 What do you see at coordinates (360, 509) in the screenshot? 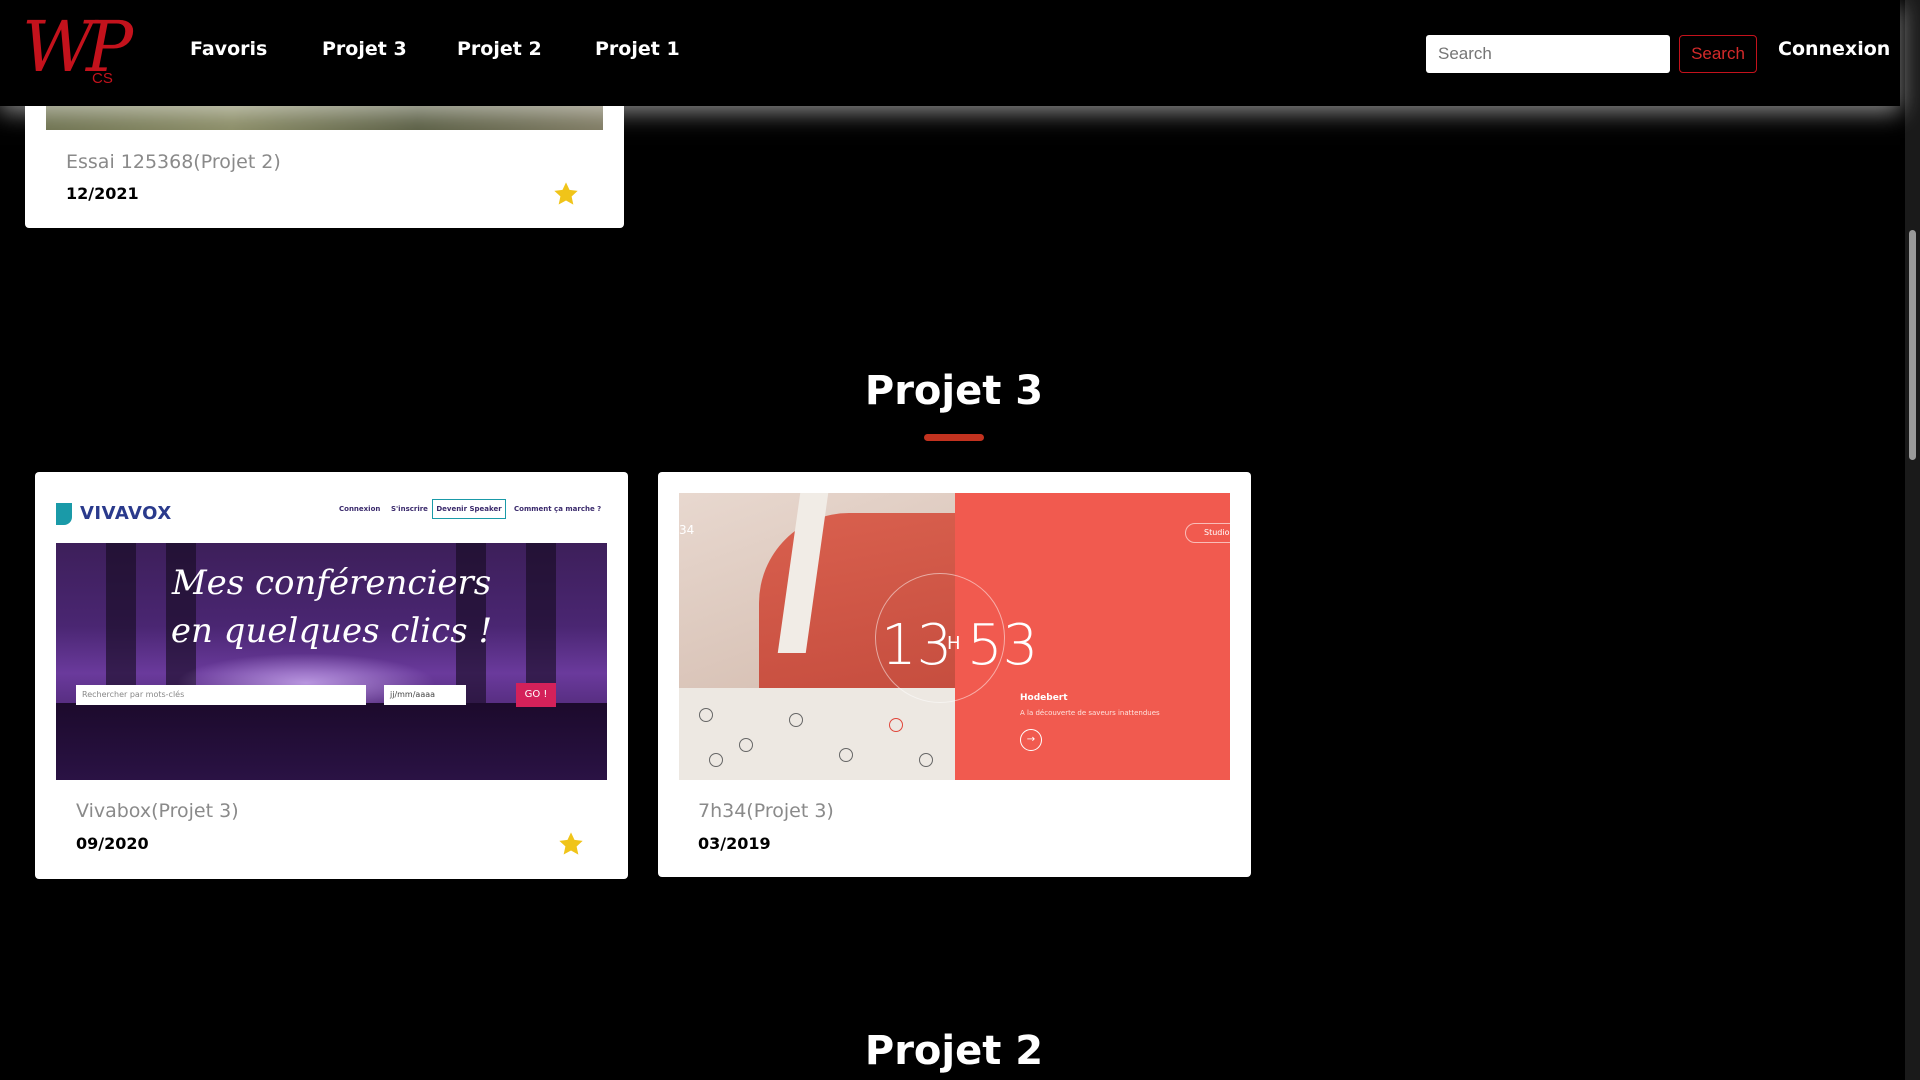
I see `thumb-nav-item: Connexion` at bounding box center [360, 509].